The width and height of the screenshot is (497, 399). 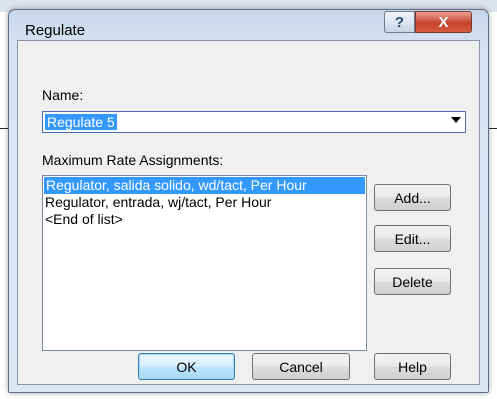 What do you see at coordinates (204, 202) in the screenshot?
I see `list-item: Regulator, entrada, wj/tact, Per Hour` at bounding box center [204, 202].